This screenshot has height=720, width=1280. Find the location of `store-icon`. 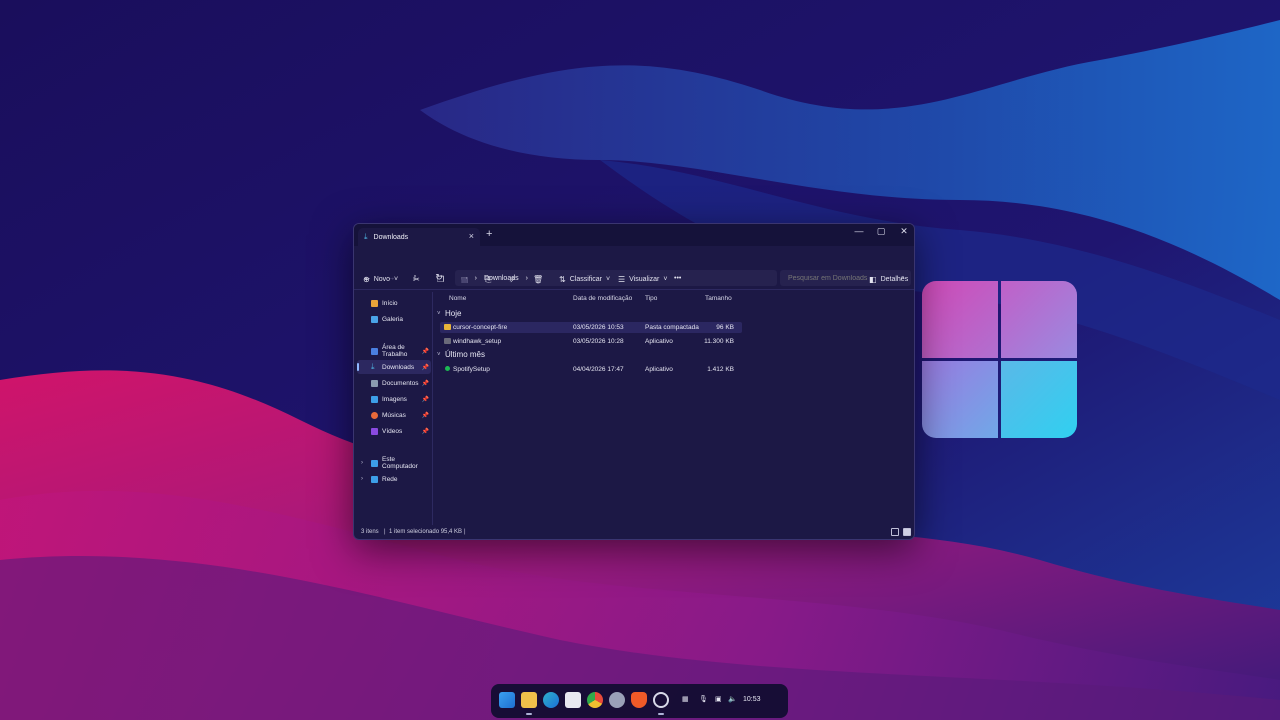

store-icon is located at coordinates (573, 700).